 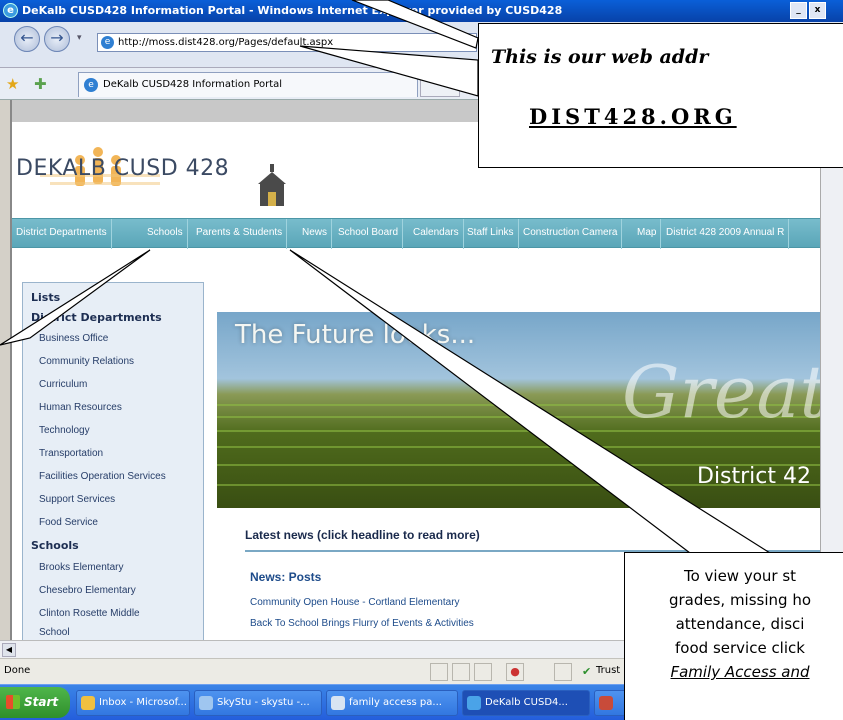 What do you see at coordinates (40, 84) in the screenshot?
I see `add-favorites-icon: ✚` at bounding box center [40, 84].